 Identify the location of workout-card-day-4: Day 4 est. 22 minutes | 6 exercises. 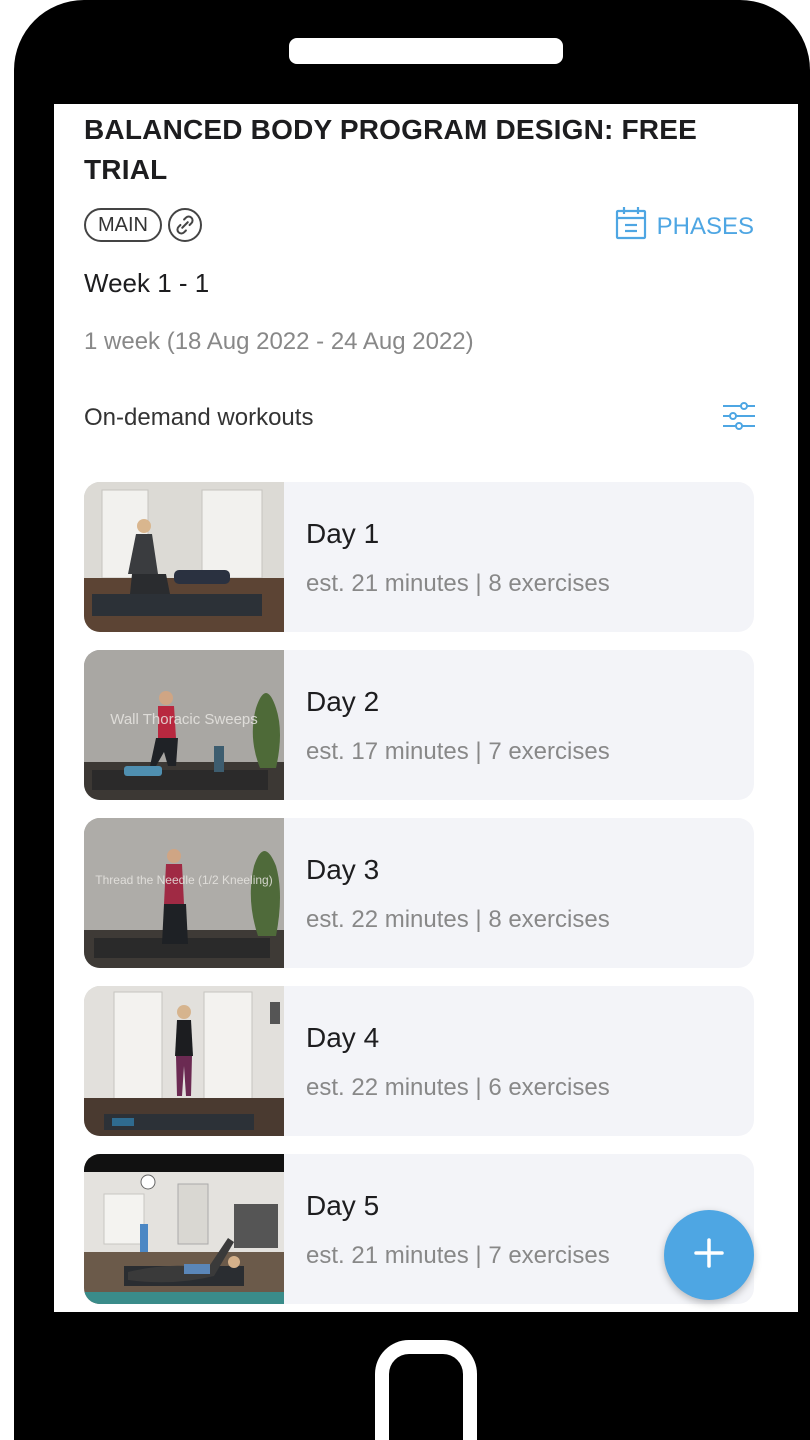
(419, 1061).